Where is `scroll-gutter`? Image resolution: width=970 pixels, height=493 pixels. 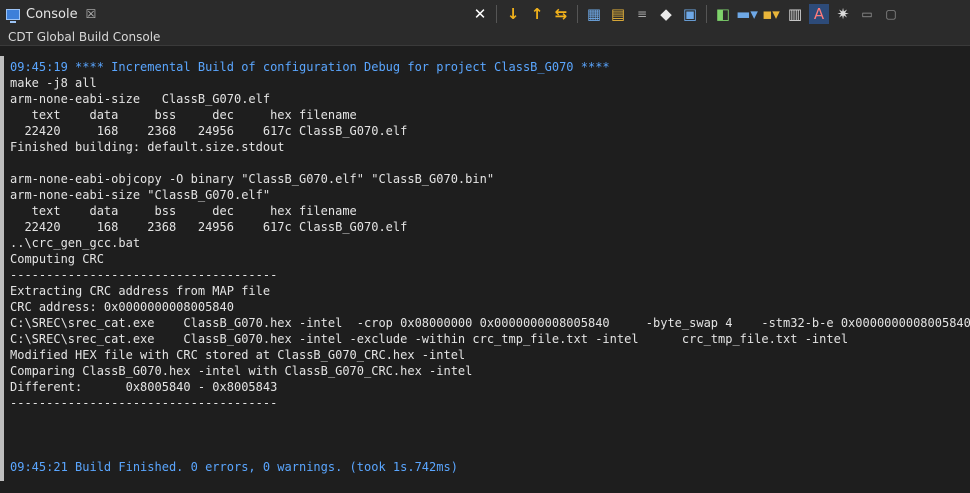
scroll-gutter is located at coordinates (2, 268).